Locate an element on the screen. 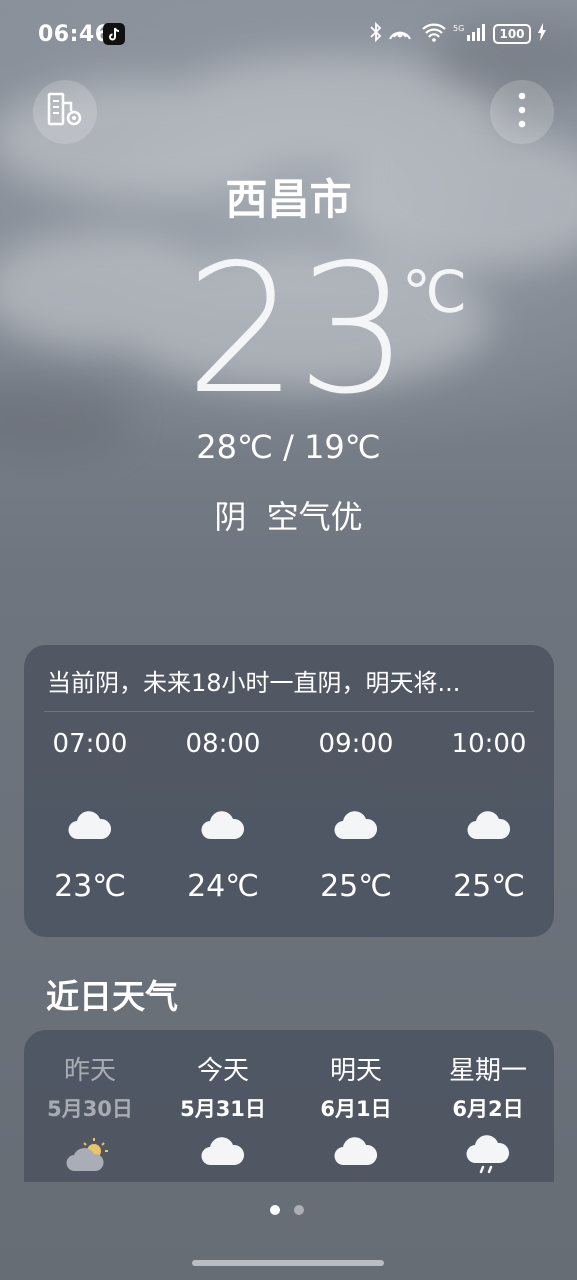 This screenshot has height=1280, width=577. city-settings-icon is located at coordinates (65, 112).